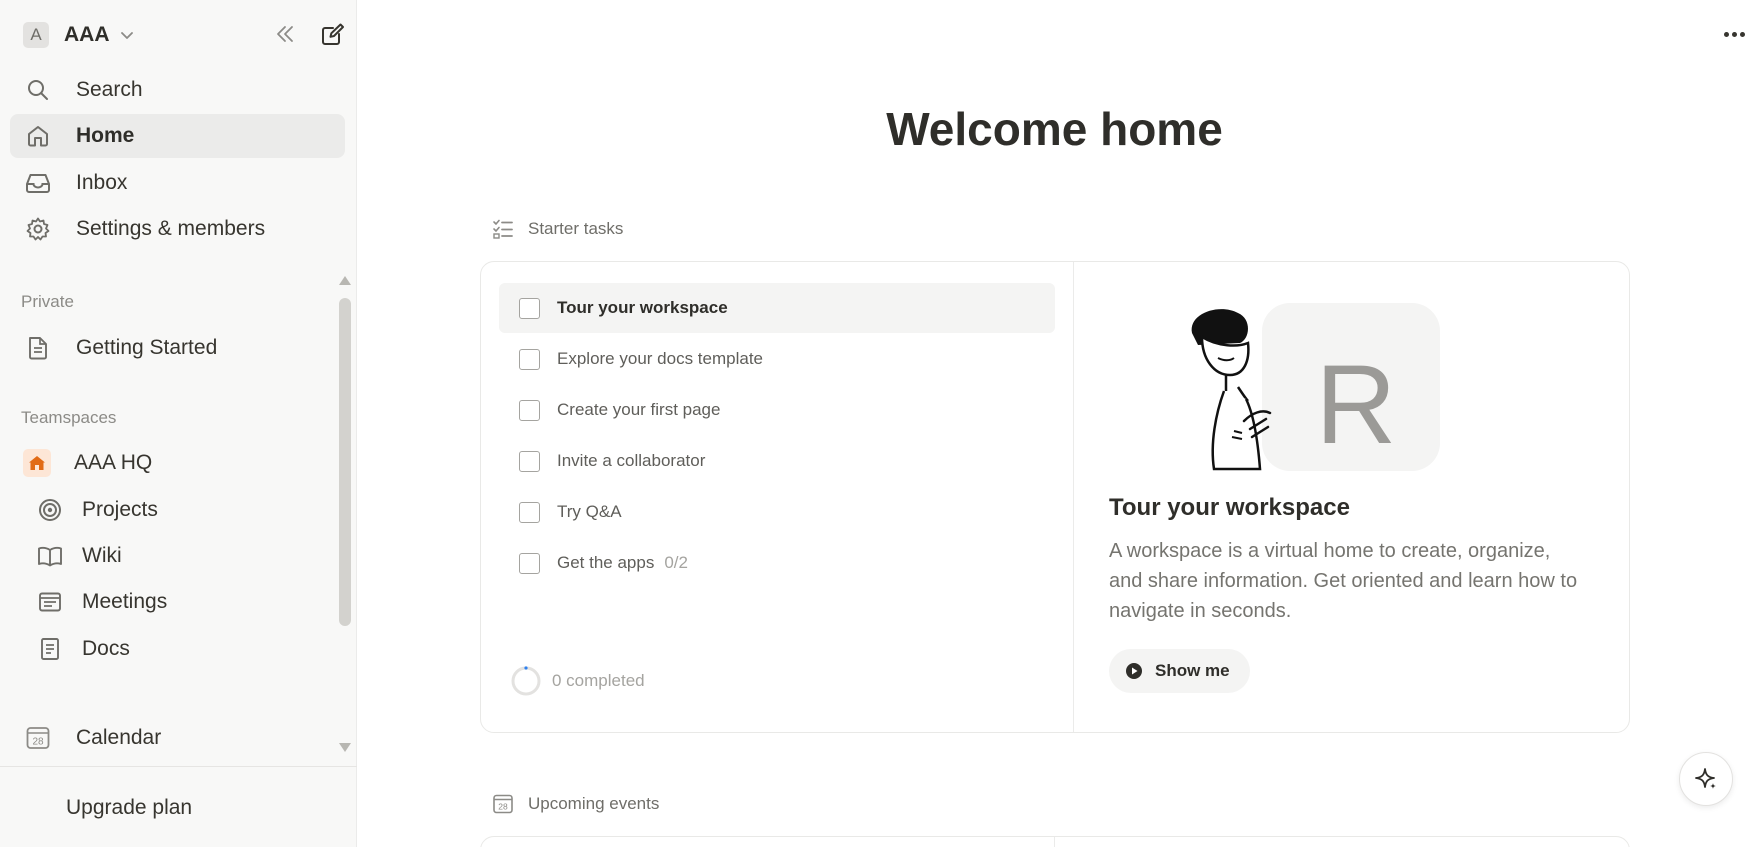  Describe the element at coordinates (129, 808) in the screenshot. I see `upgrade-plan-button: Upgrade plan` at that location.